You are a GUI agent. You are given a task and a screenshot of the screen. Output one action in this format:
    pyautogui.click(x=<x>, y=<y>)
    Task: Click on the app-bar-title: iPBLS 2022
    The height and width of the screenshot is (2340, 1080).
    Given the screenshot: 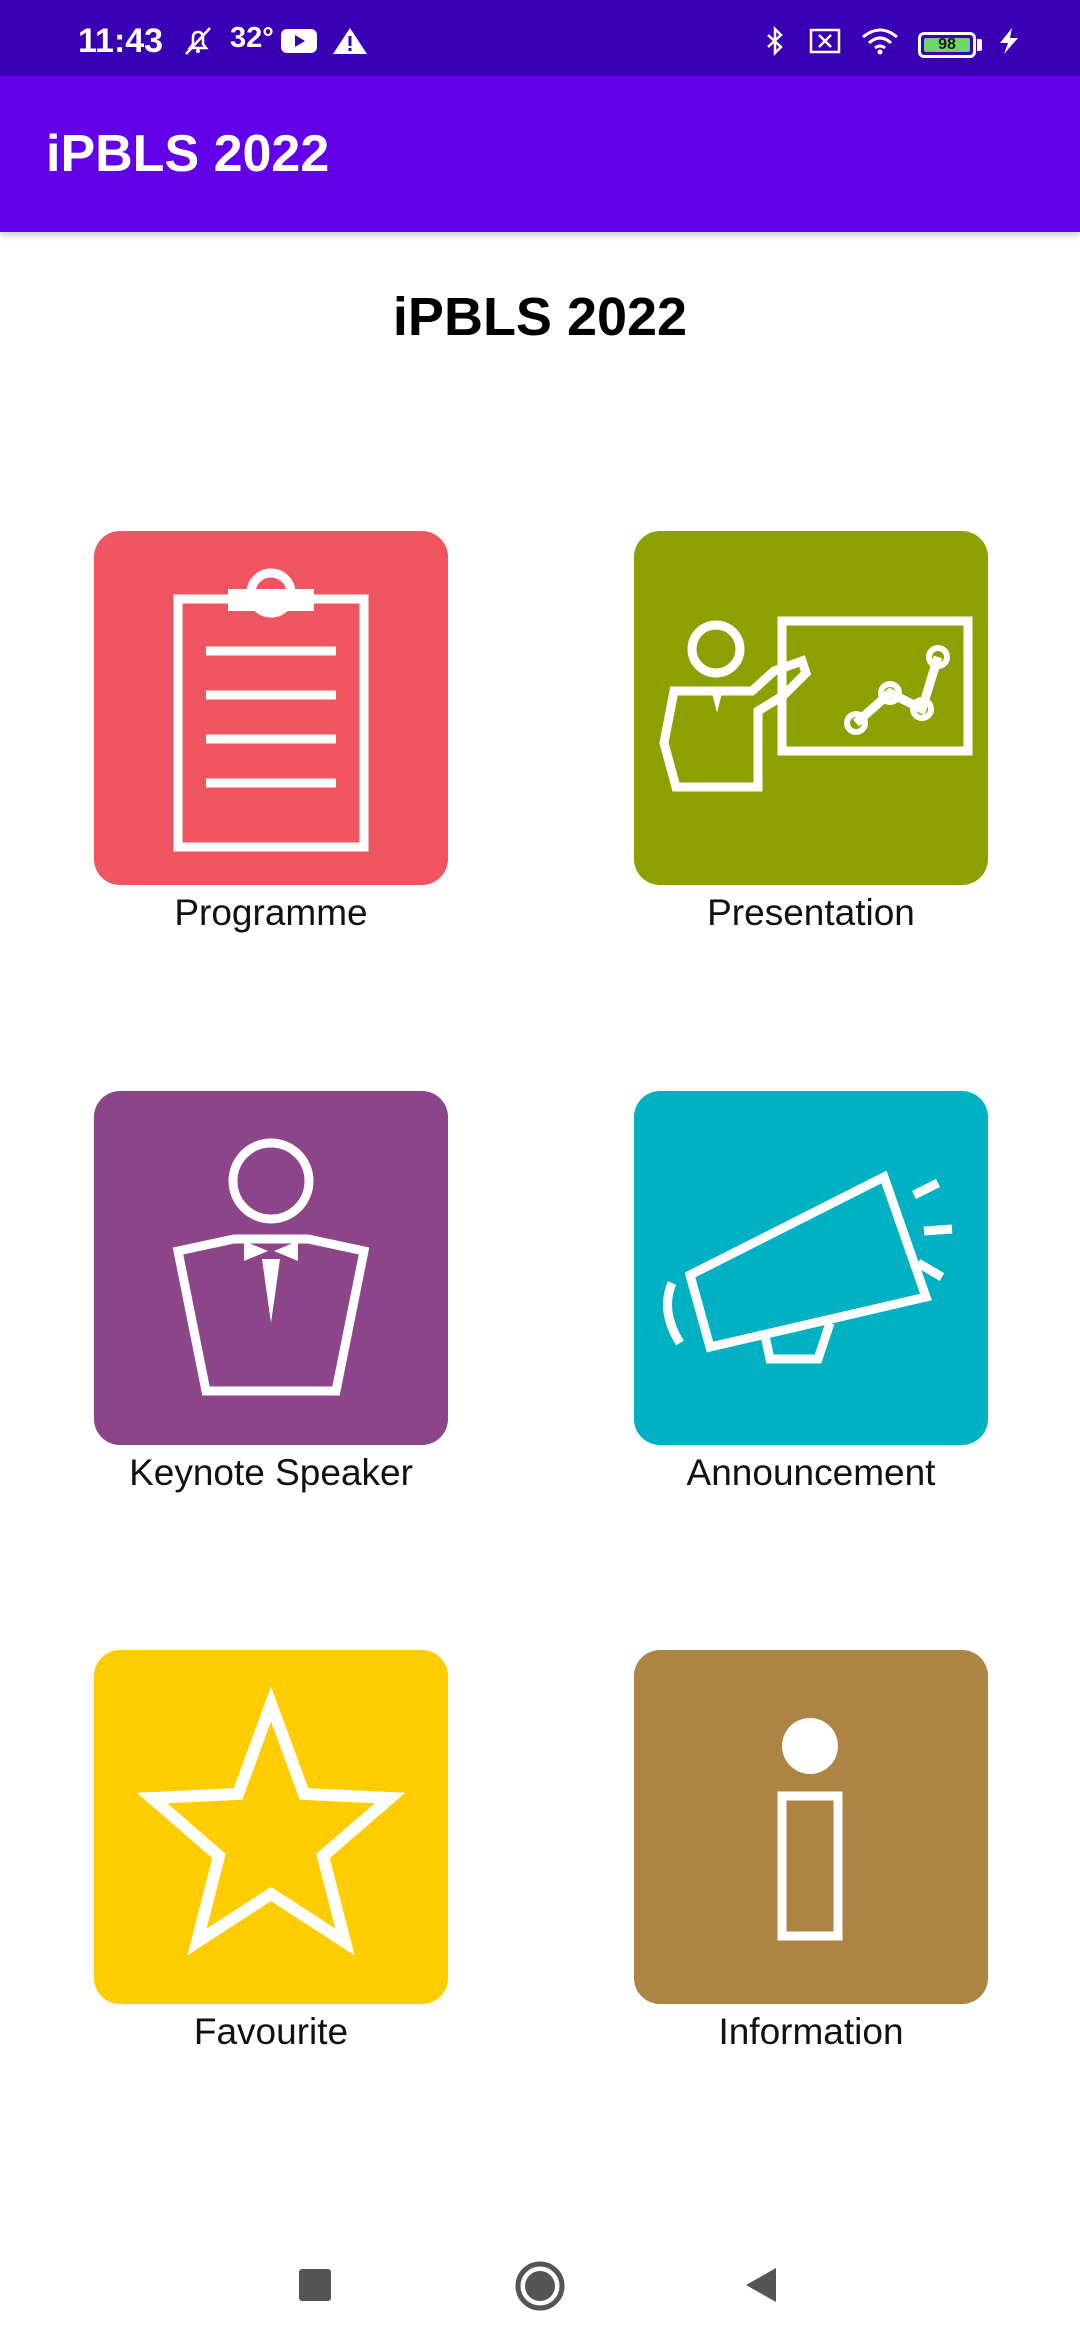 What is the action you would take?
    pyautogui.click(x=188, y=154)
    